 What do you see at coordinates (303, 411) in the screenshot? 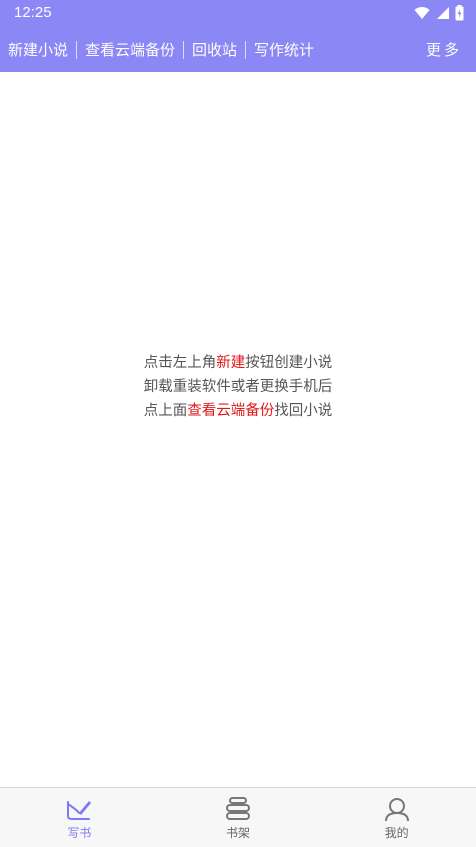
I see `hint-text: 找回小说` at bounding box center [303, 411].